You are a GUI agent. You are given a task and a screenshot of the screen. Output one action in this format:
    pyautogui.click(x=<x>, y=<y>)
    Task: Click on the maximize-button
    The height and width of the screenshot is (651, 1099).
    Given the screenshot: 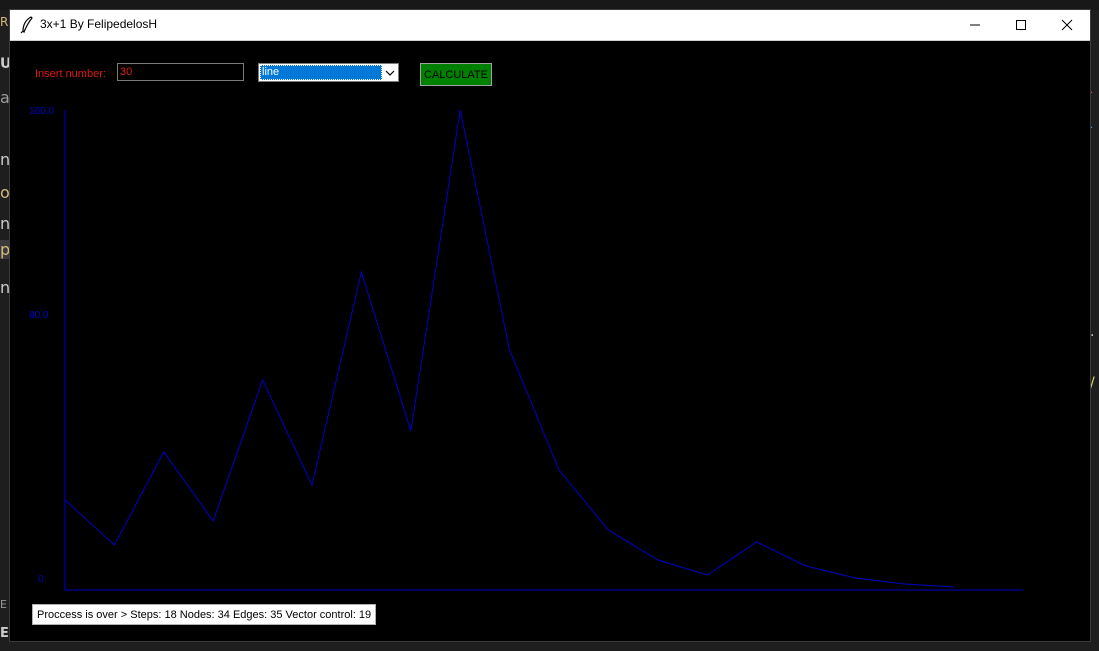 What is the action you would take?
    pyautogui.click(x=1021, y=25)
    